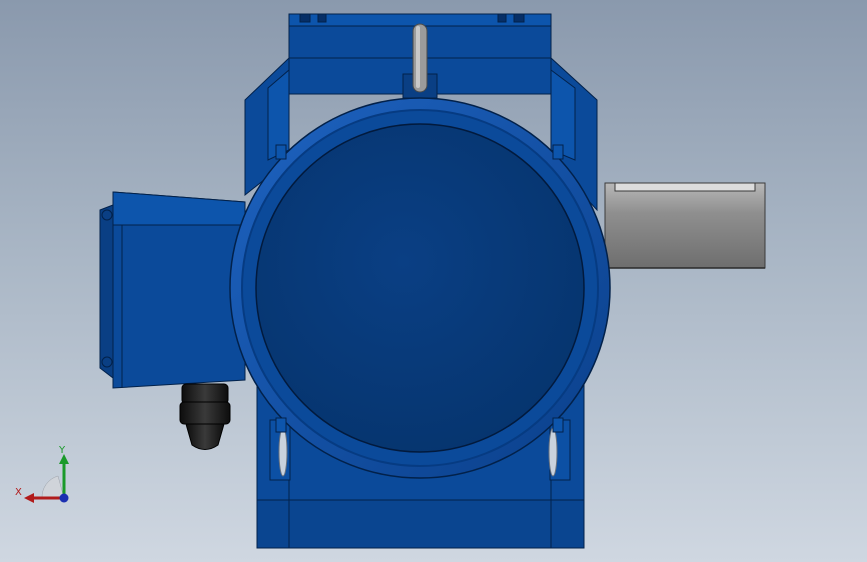 Image resolution: width=867 pixels, height=562 pixels. I want to click on z-axis-dot, so click(64, 498).